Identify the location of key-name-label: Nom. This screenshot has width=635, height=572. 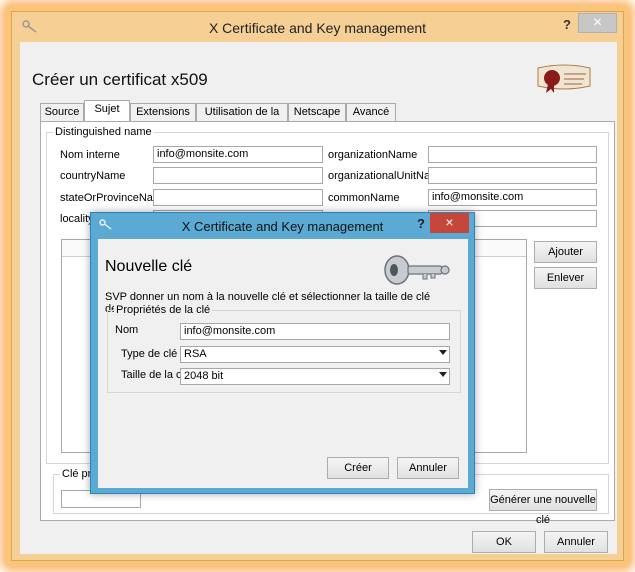
(127, 330).